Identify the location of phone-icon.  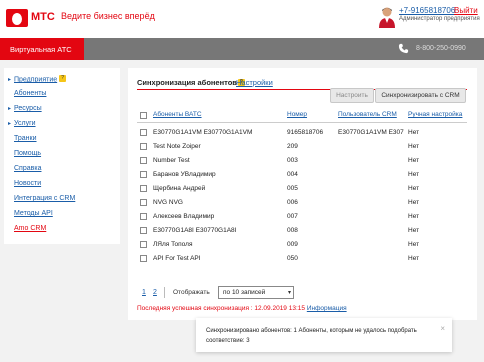
(403, 48).